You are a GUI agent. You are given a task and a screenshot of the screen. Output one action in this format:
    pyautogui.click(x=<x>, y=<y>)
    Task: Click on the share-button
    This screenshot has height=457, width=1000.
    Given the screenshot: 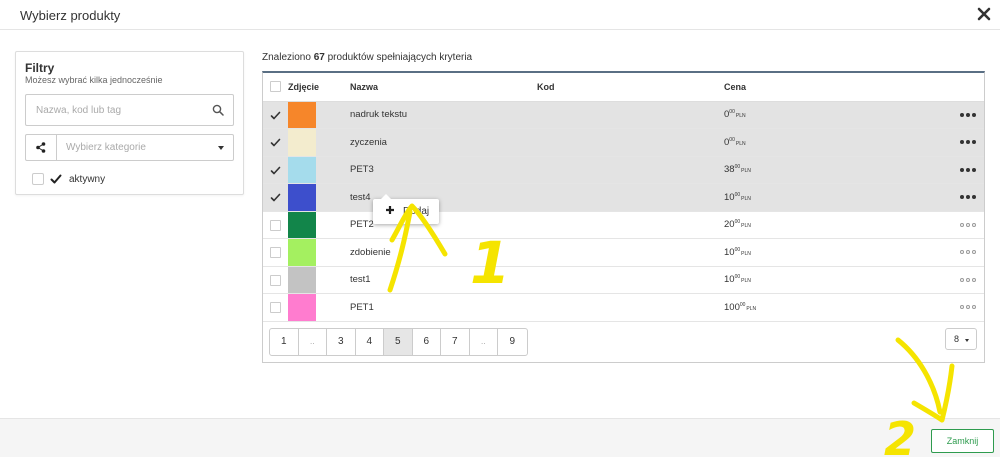 What is the action you would take?
    pyautogui.click(x=41, y=147)
    